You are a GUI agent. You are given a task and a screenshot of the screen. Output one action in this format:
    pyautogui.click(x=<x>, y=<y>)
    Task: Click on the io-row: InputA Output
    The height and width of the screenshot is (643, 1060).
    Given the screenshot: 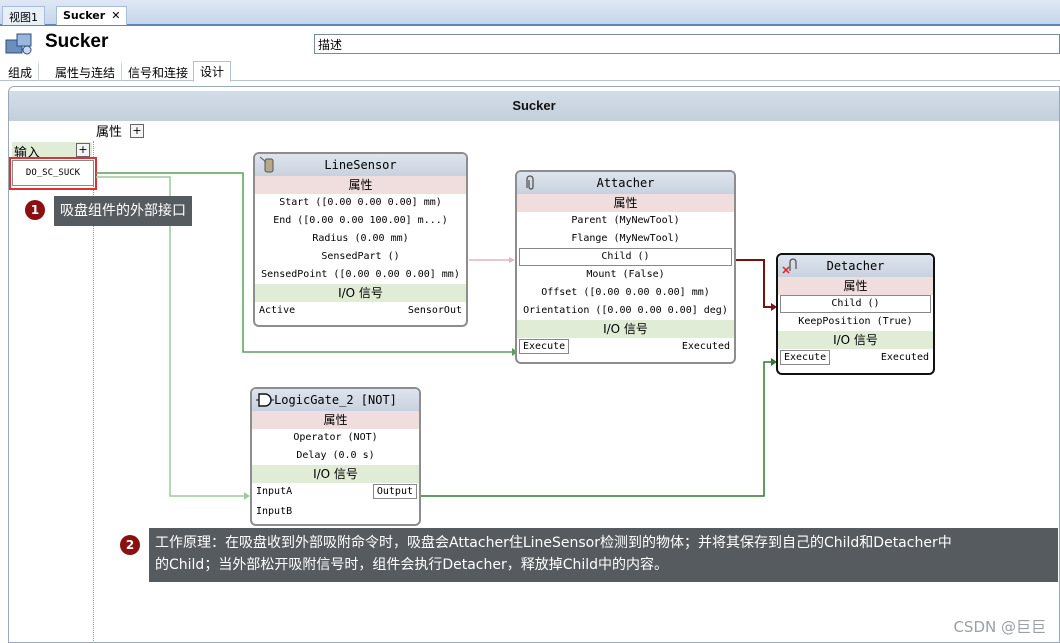 What is the action you would take?
    pyautogui.click(x=335, y=493)
    